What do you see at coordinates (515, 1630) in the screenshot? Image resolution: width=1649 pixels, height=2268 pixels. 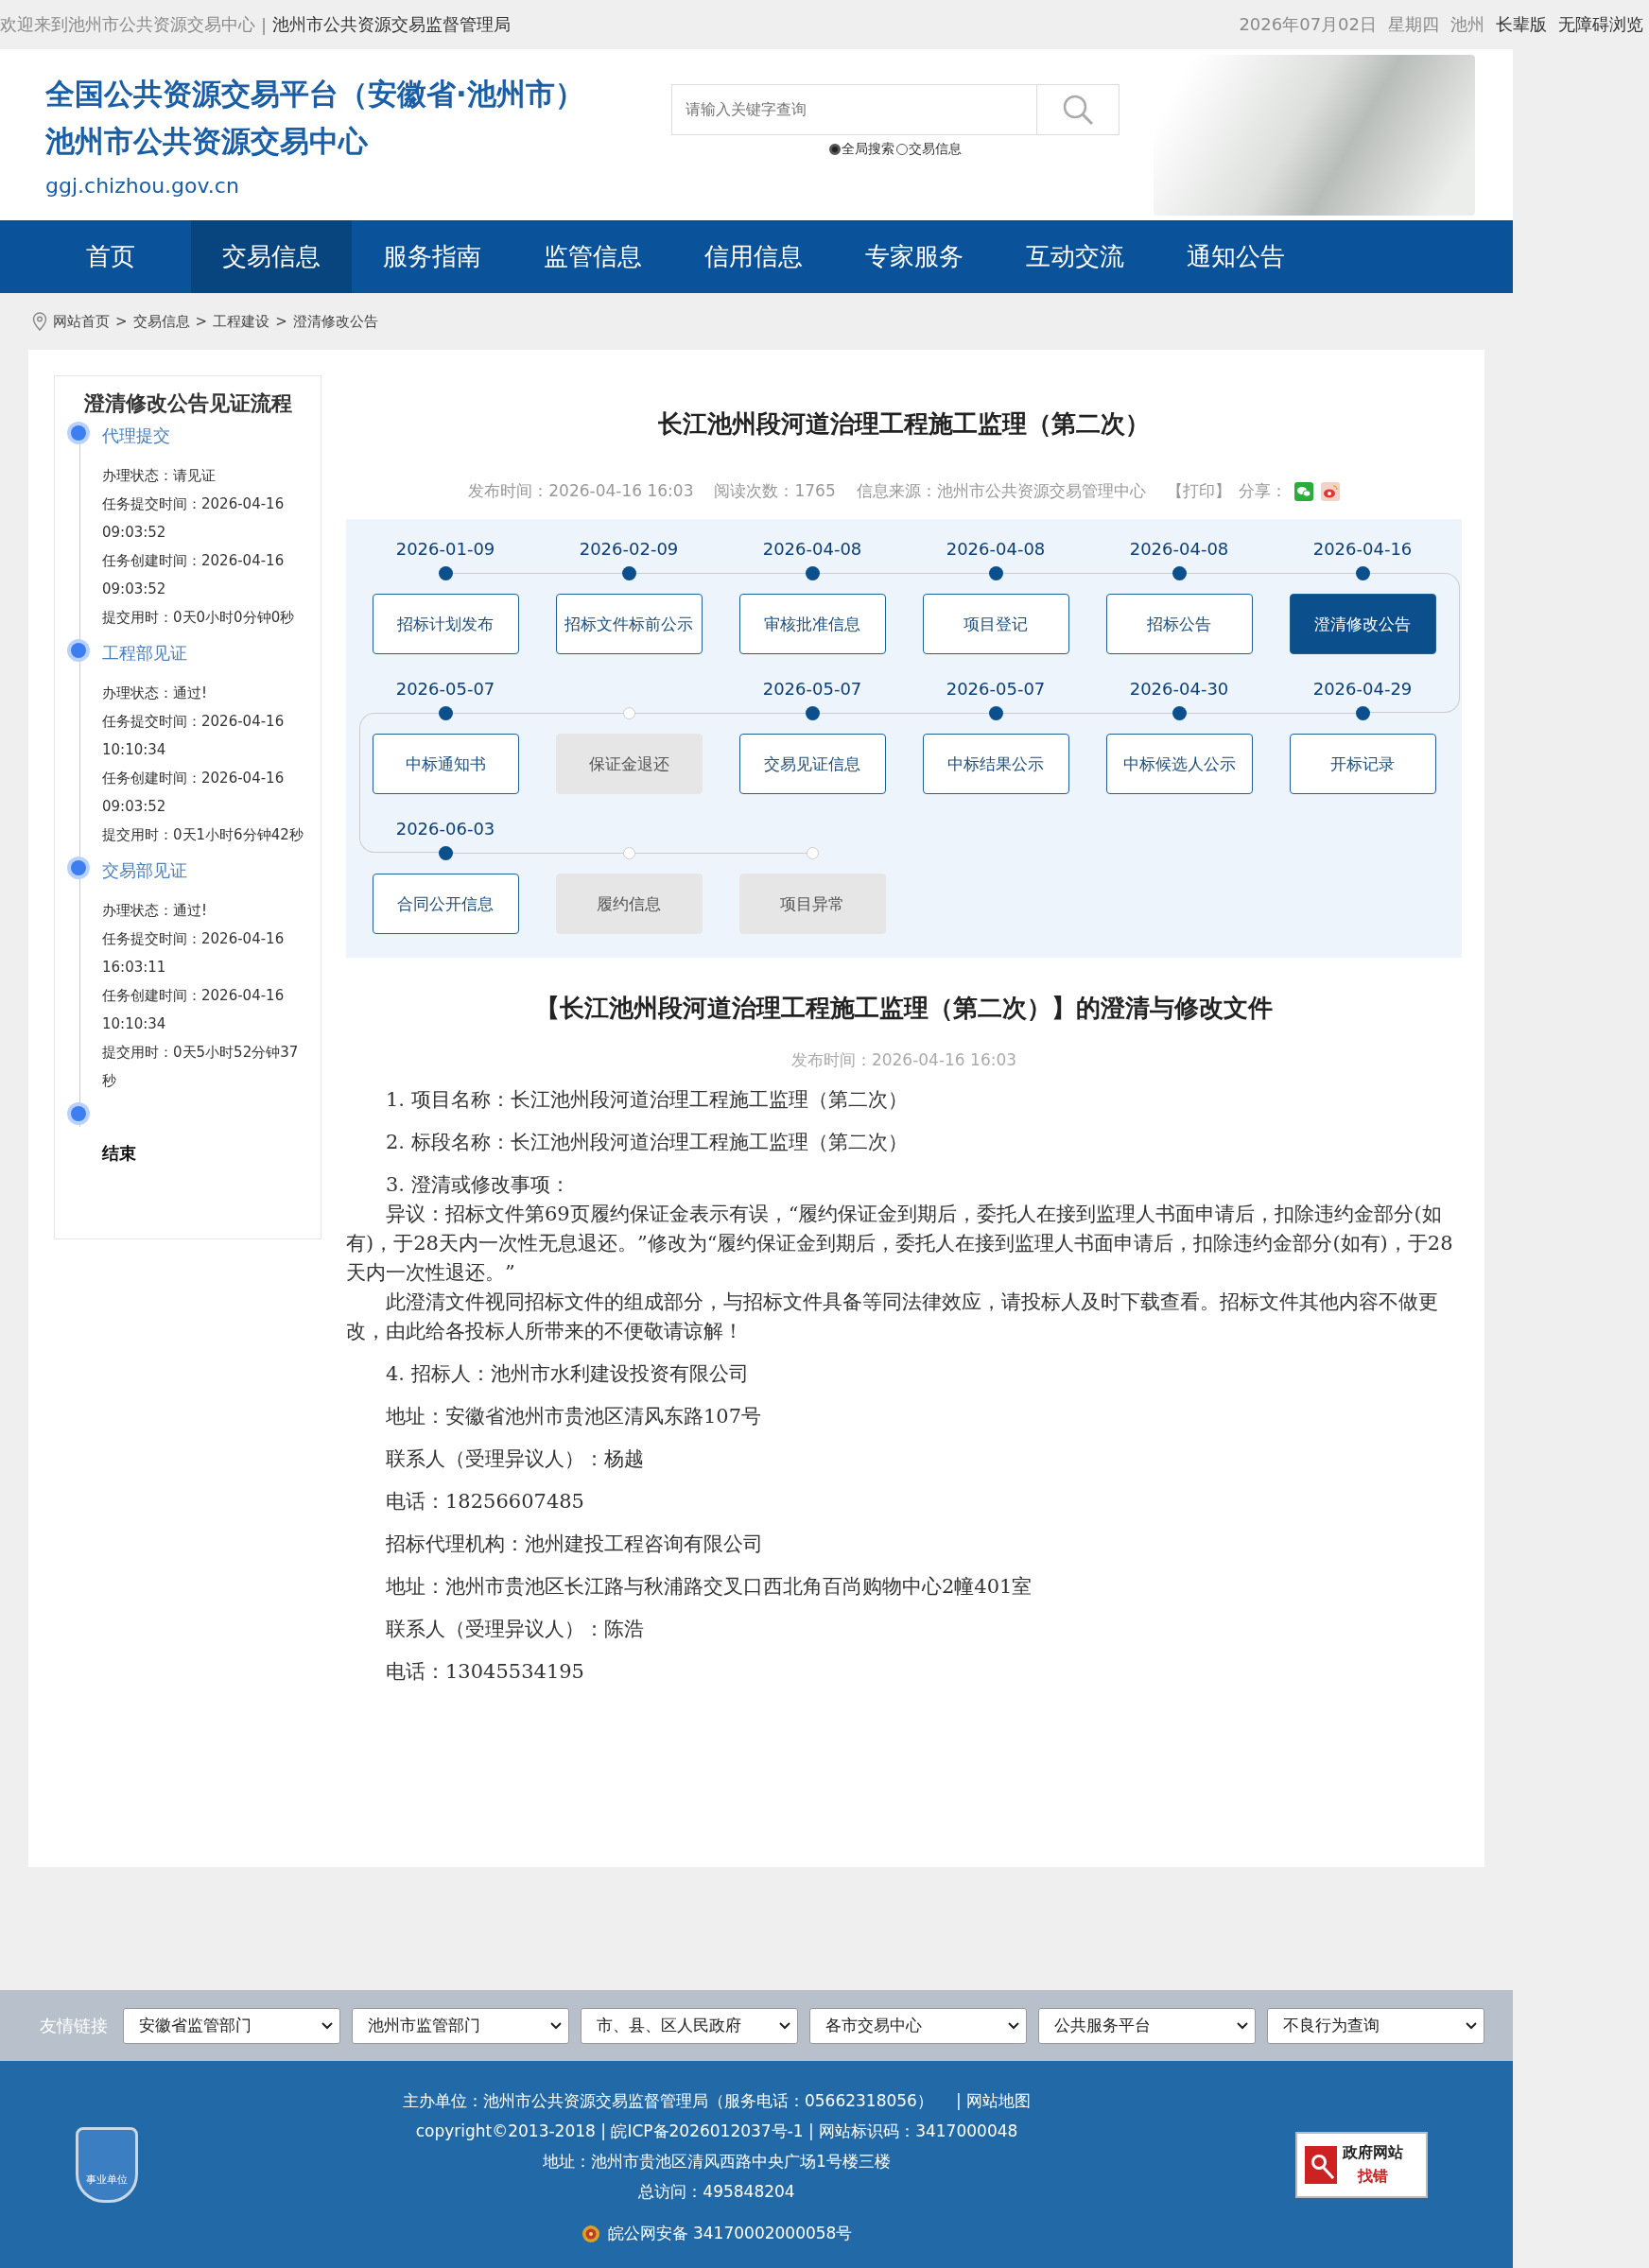 I see `body-paragraph: 联系人（受理异议人）：陈浩` at bounding box center [515, 1630].